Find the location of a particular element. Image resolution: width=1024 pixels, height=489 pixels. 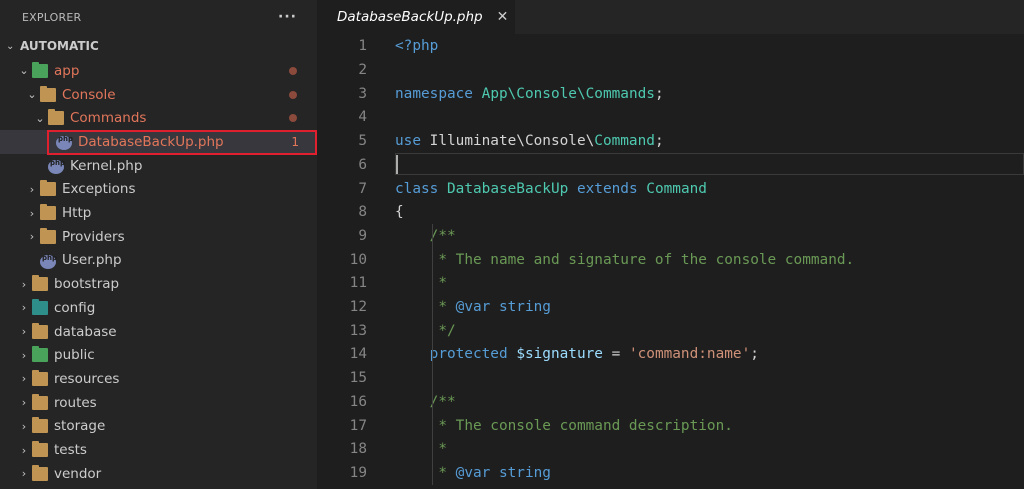

indent-guide is located at coordinates (432, 354).